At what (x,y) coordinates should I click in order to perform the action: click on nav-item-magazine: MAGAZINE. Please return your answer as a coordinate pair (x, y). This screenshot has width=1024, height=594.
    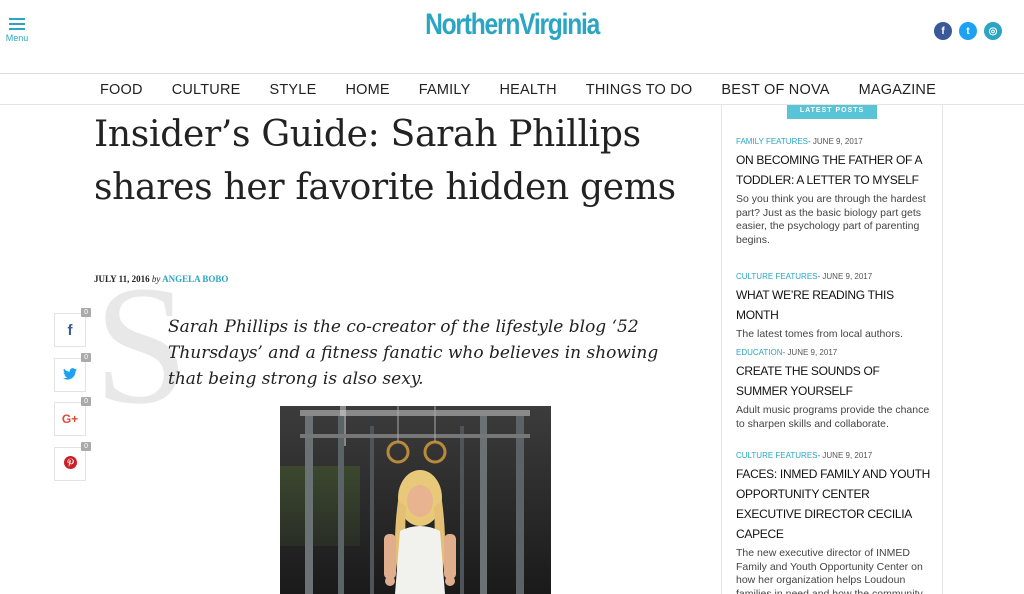
    Looking at the image, I should click on (897, 89).